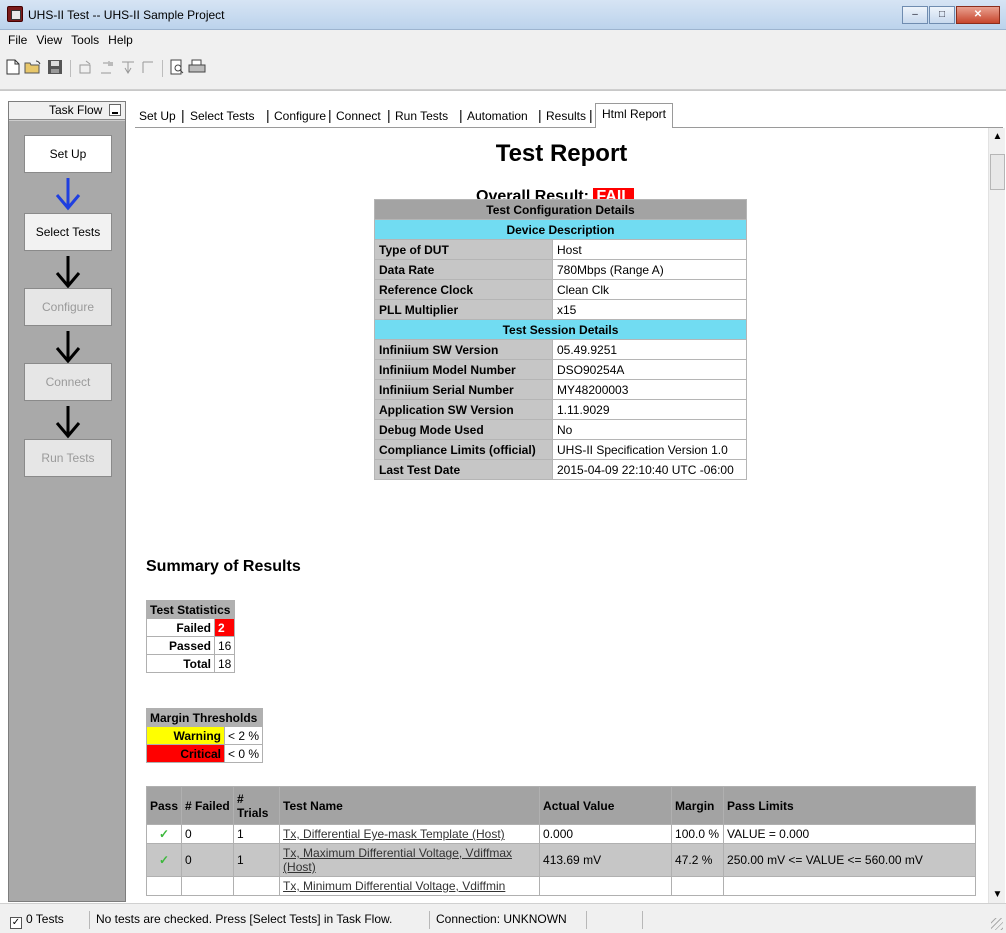  Describe the element at coordinates (649, 449) in the screenshot. I see `config-value: UHS-II Specification Version 1.0` at that location.